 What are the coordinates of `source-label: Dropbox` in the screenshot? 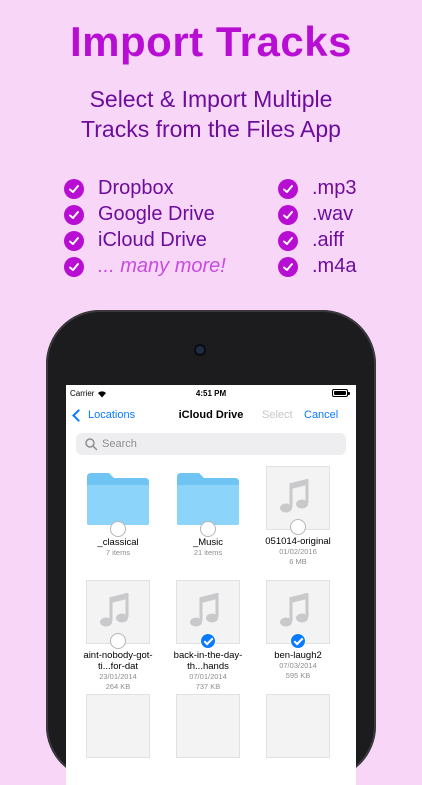 It's located at (136, 188).